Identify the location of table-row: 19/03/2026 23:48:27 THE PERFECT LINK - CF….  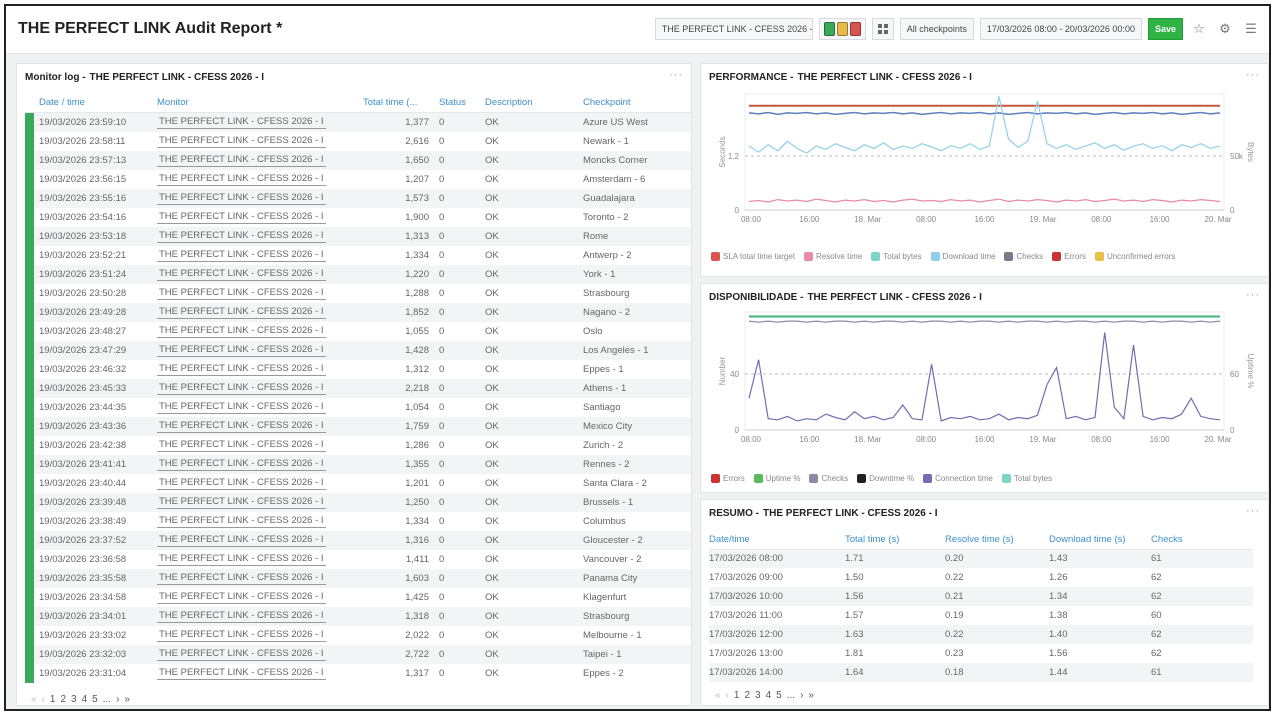
(358, 331).